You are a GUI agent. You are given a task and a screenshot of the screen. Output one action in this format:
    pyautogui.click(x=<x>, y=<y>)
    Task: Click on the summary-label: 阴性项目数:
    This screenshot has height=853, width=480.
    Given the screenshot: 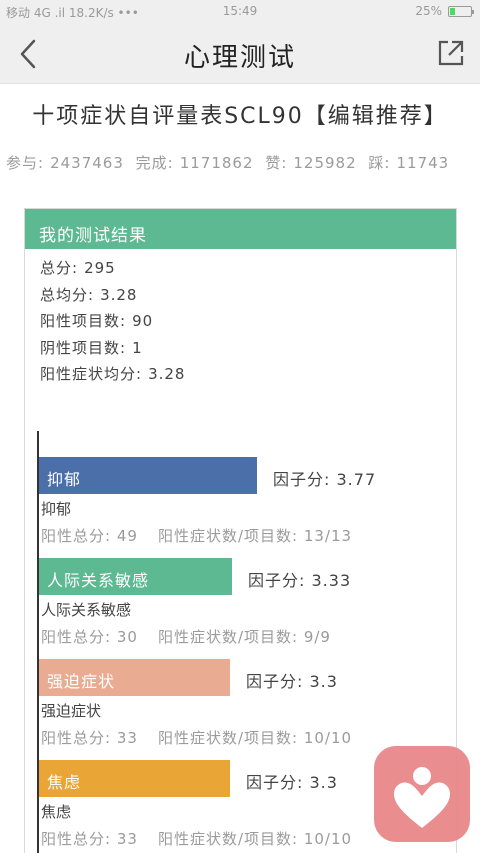 What is the action you would take?
    pyautogui.click(x=83, y=347)
    